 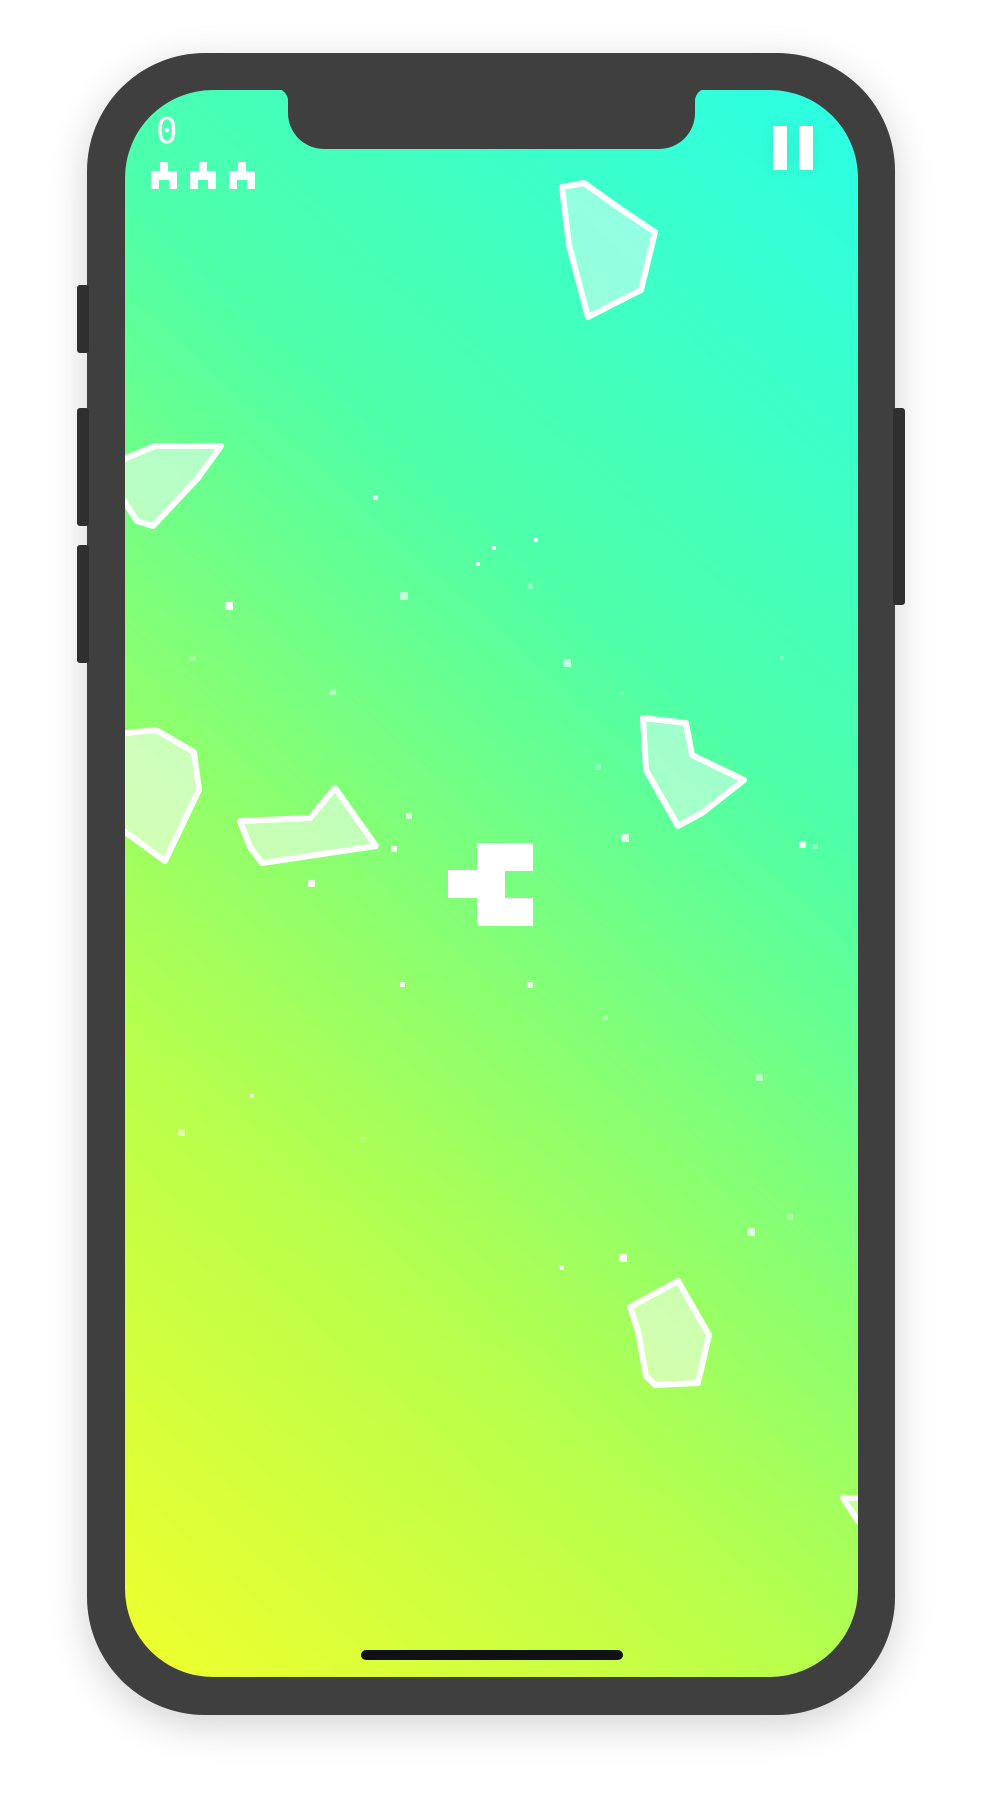 What do you see at coordinates (167, 131) in the screenshot?
I see `score-display: 0` at bounding box center [167, 131].